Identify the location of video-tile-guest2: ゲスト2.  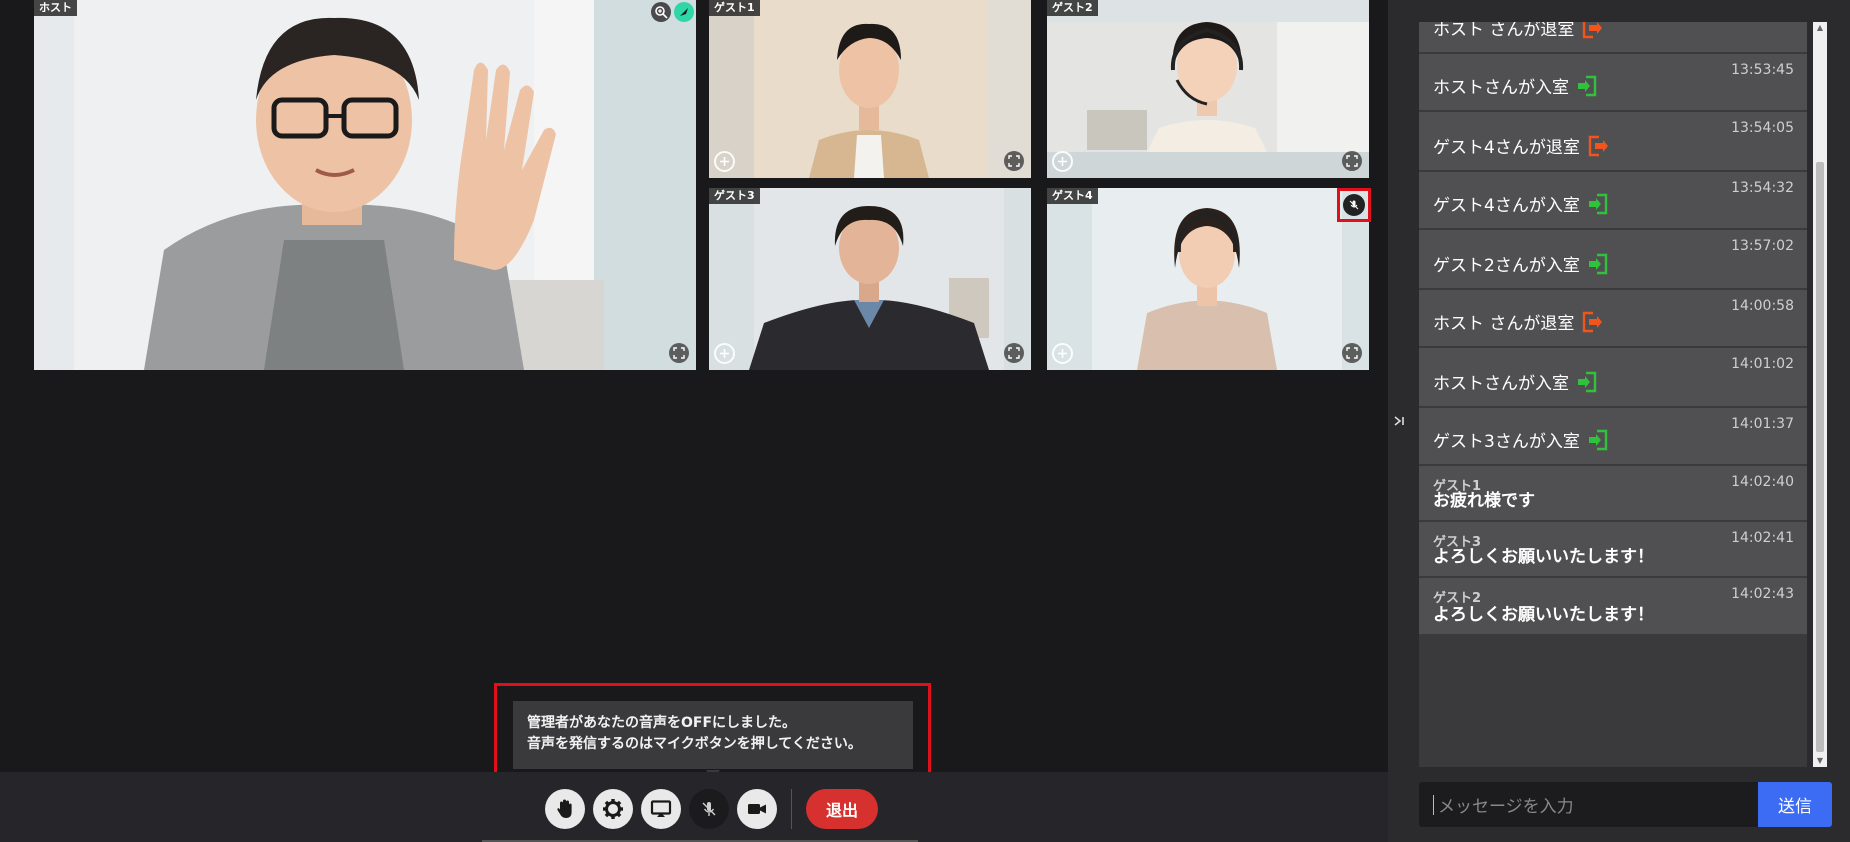
(1208, 89).